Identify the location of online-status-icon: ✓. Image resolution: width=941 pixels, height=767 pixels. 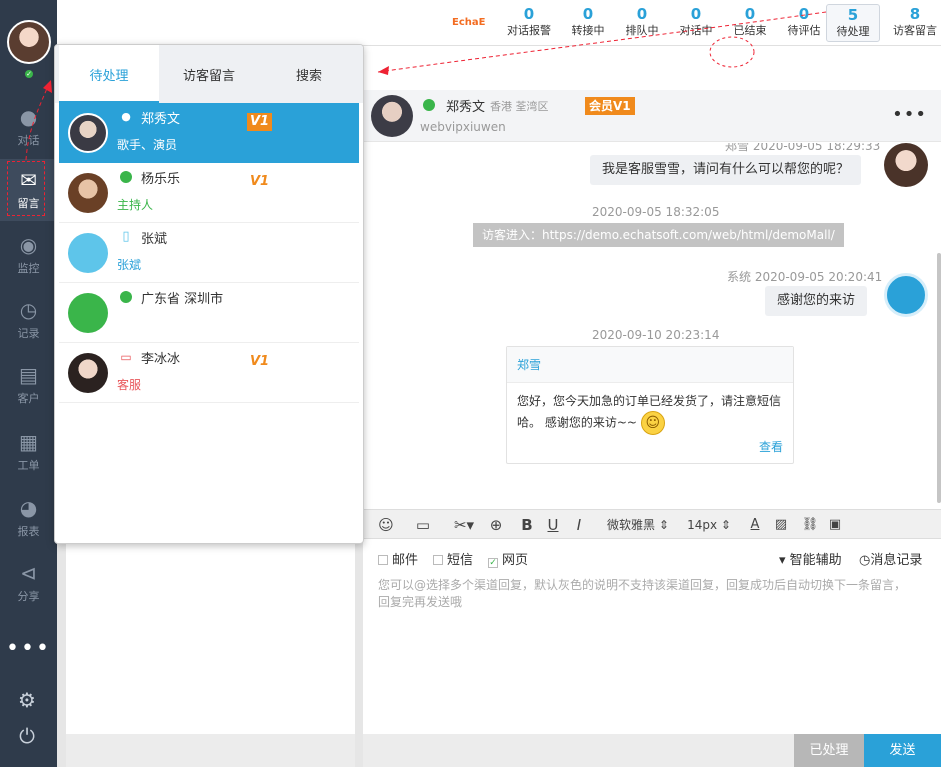
(29, 74).